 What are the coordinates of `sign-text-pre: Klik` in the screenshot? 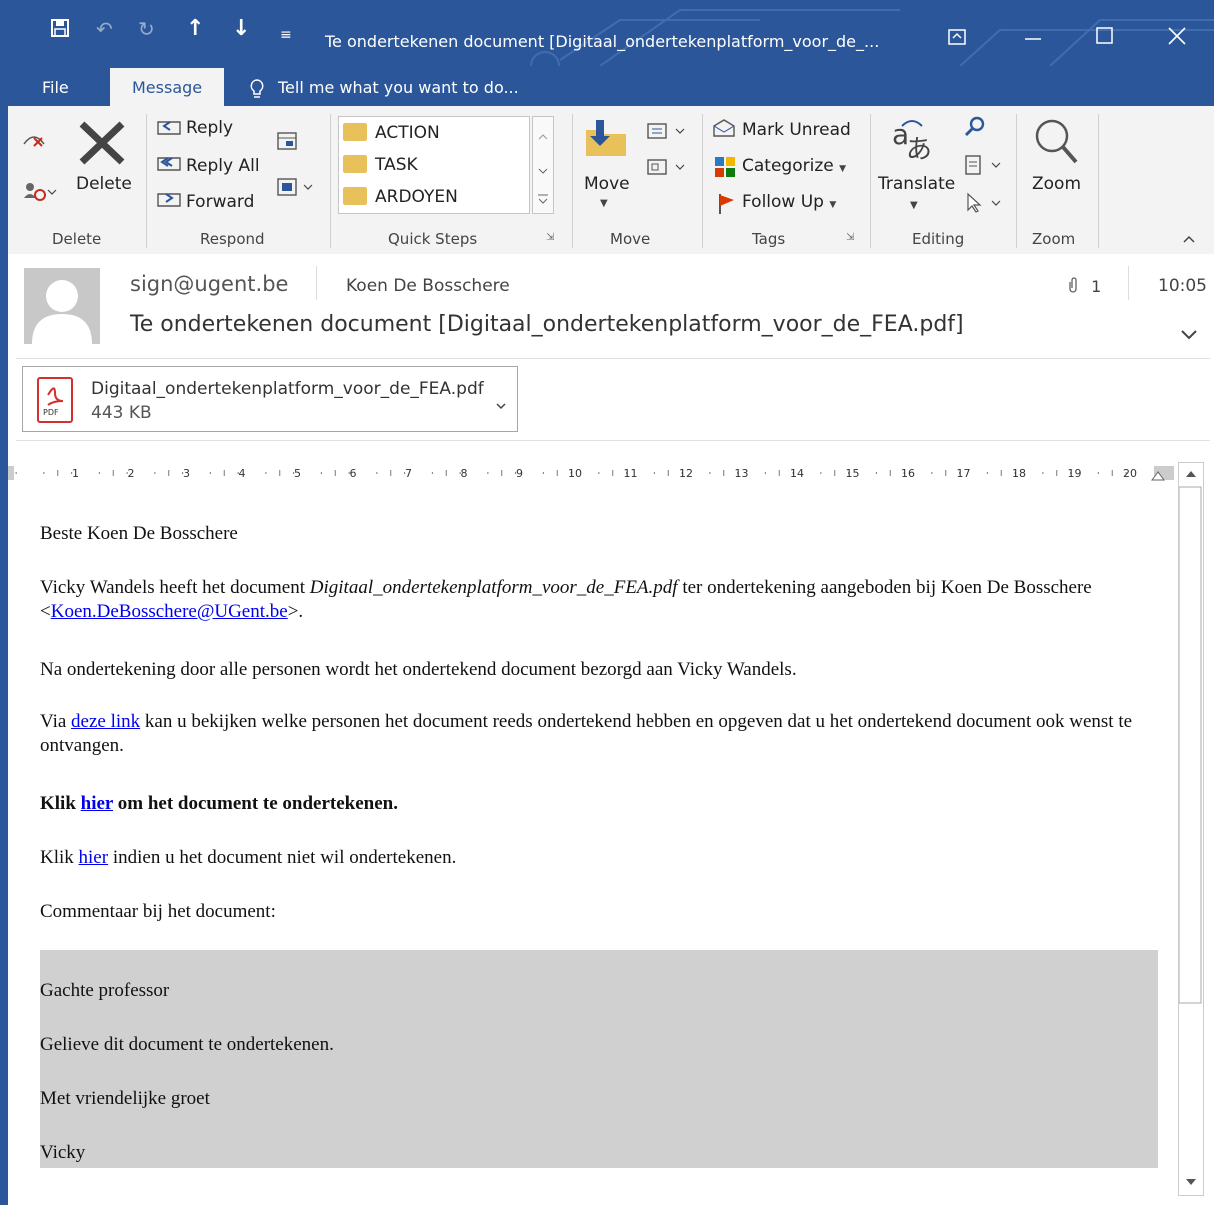 It's located at (60, 803).